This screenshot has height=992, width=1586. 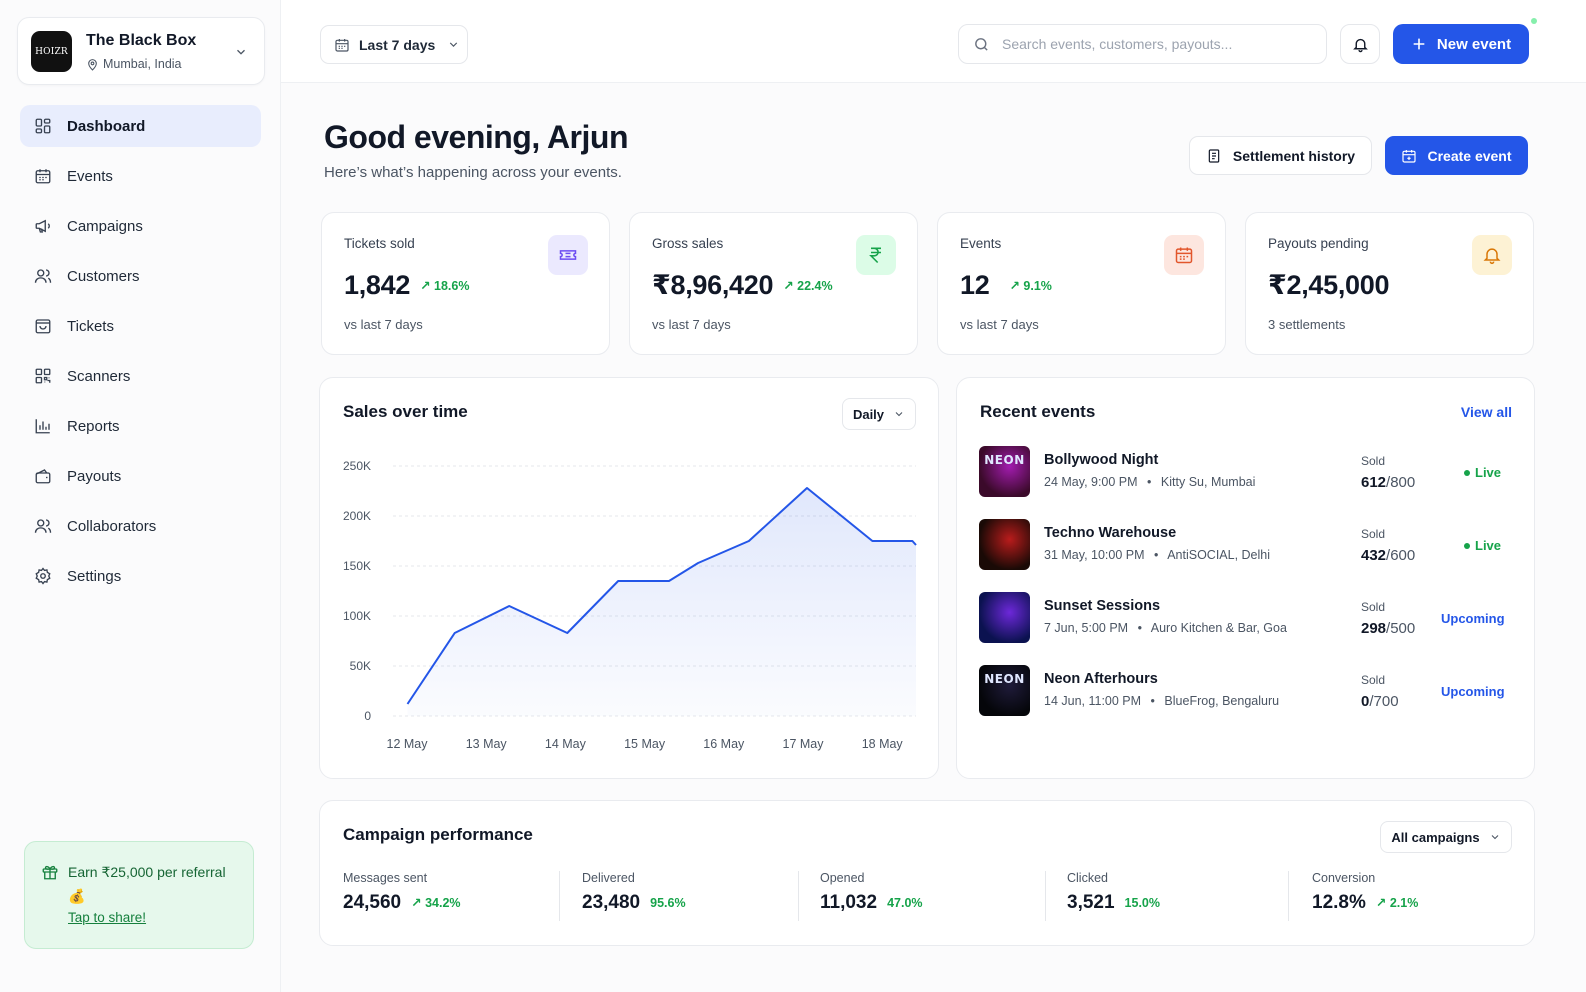 What do you see at coordinates (1280, 155) in the screenshot?
I see `settlement-history-button: Settlement history` at bounding box center [1280, 155].